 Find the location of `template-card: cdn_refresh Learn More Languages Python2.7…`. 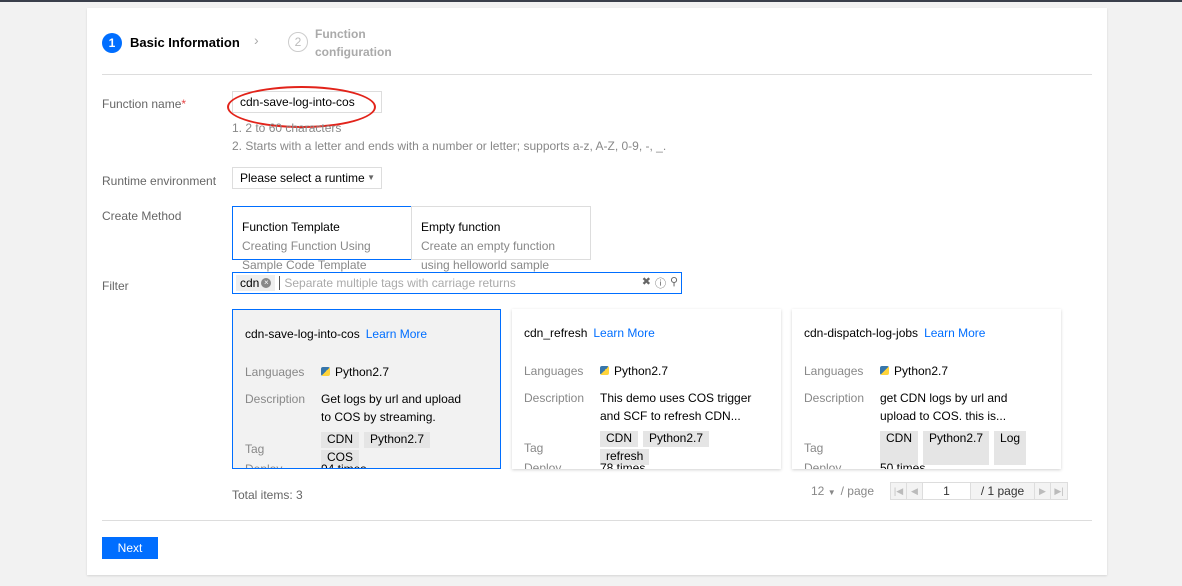

template-card: cdn_refresh Learn More Languages Python2.7… is located at coordinates (646, 389).